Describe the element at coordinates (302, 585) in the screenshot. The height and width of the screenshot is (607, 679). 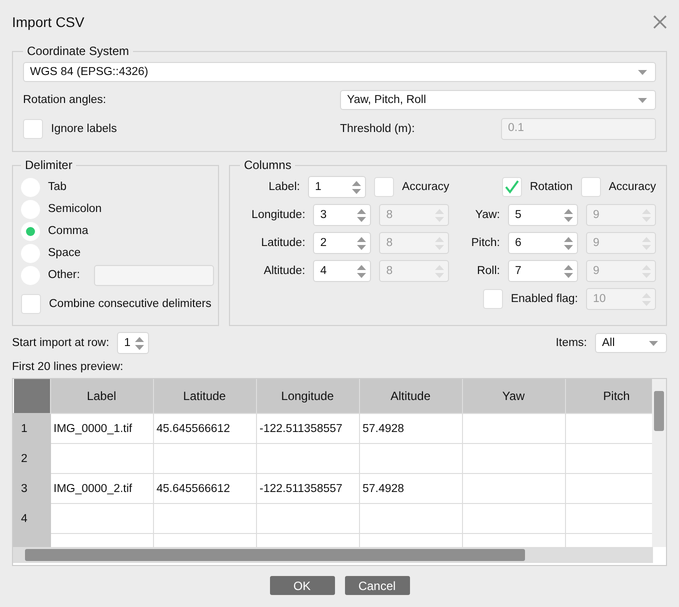
I see `dialog-button: OK` at that location.